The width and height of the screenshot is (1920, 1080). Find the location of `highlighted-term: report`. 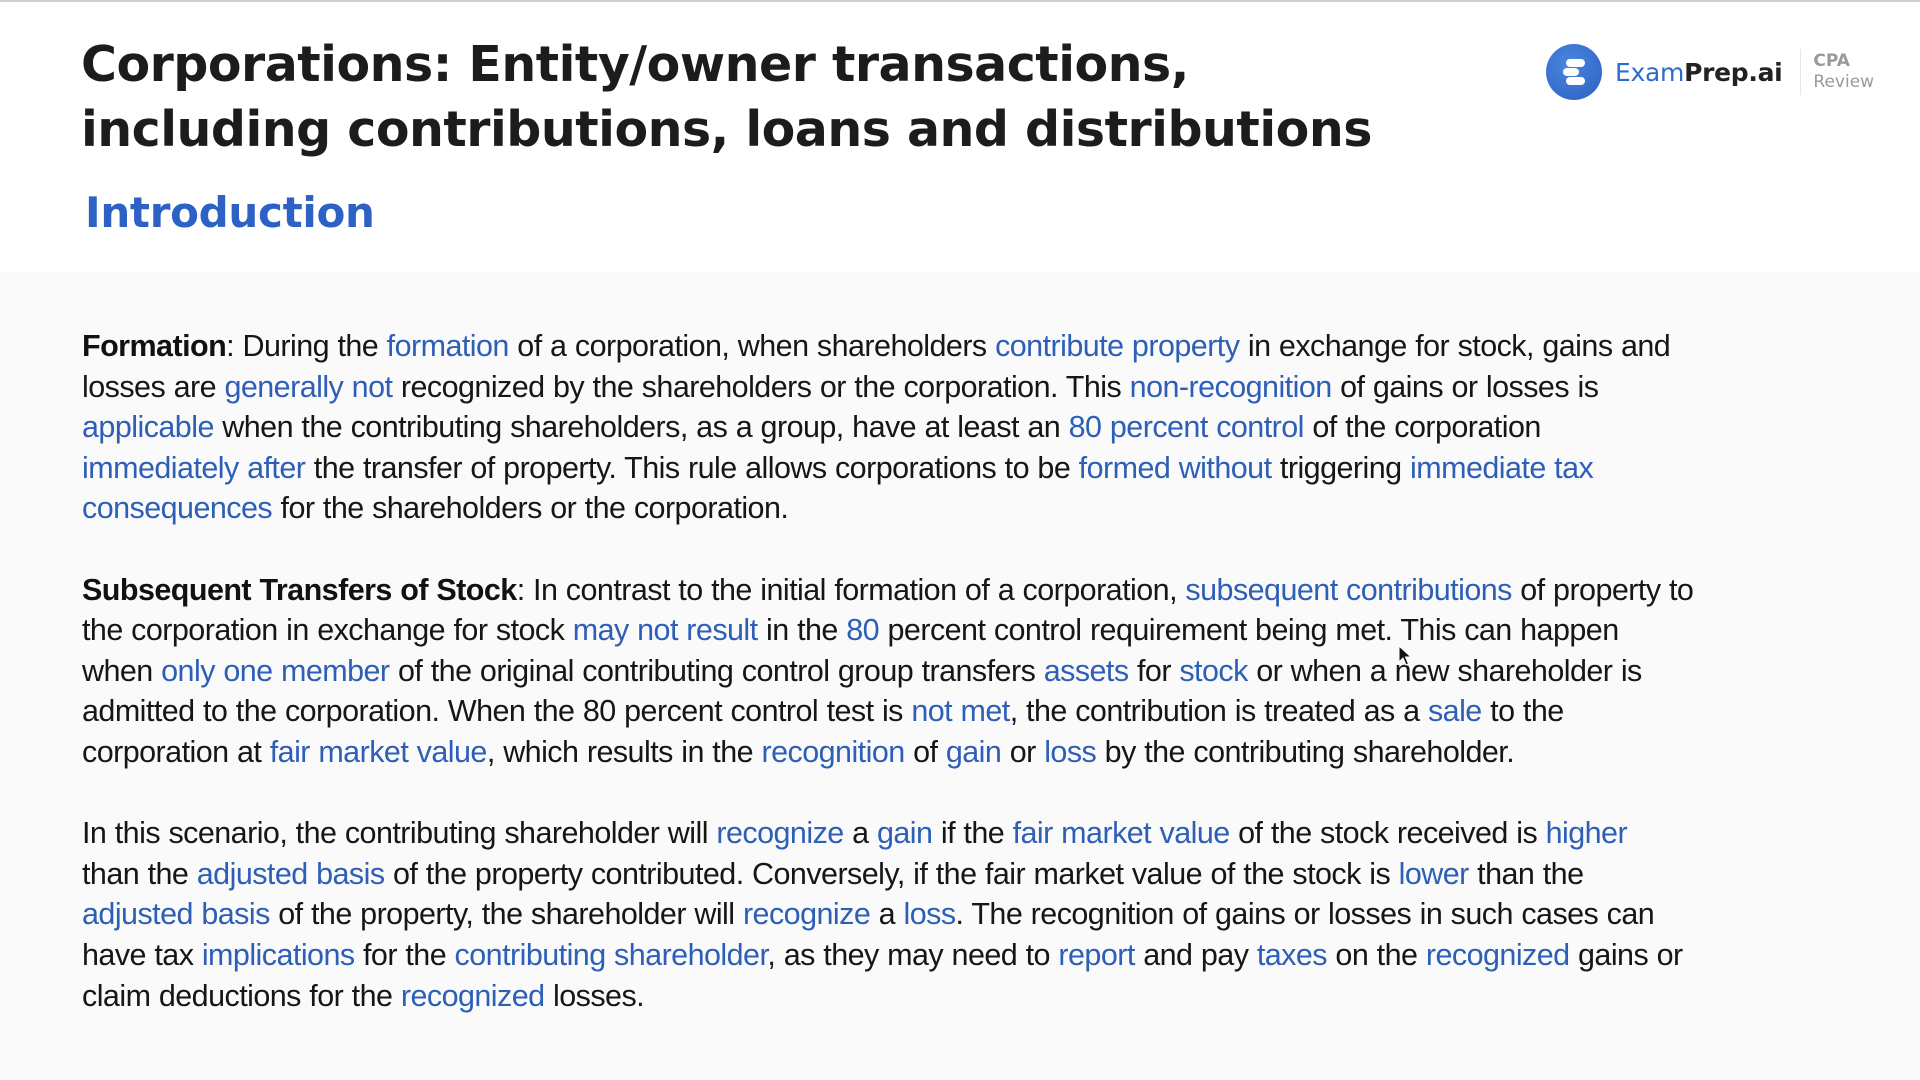

highlighted-term: report is located at coordinates (1096, 954).